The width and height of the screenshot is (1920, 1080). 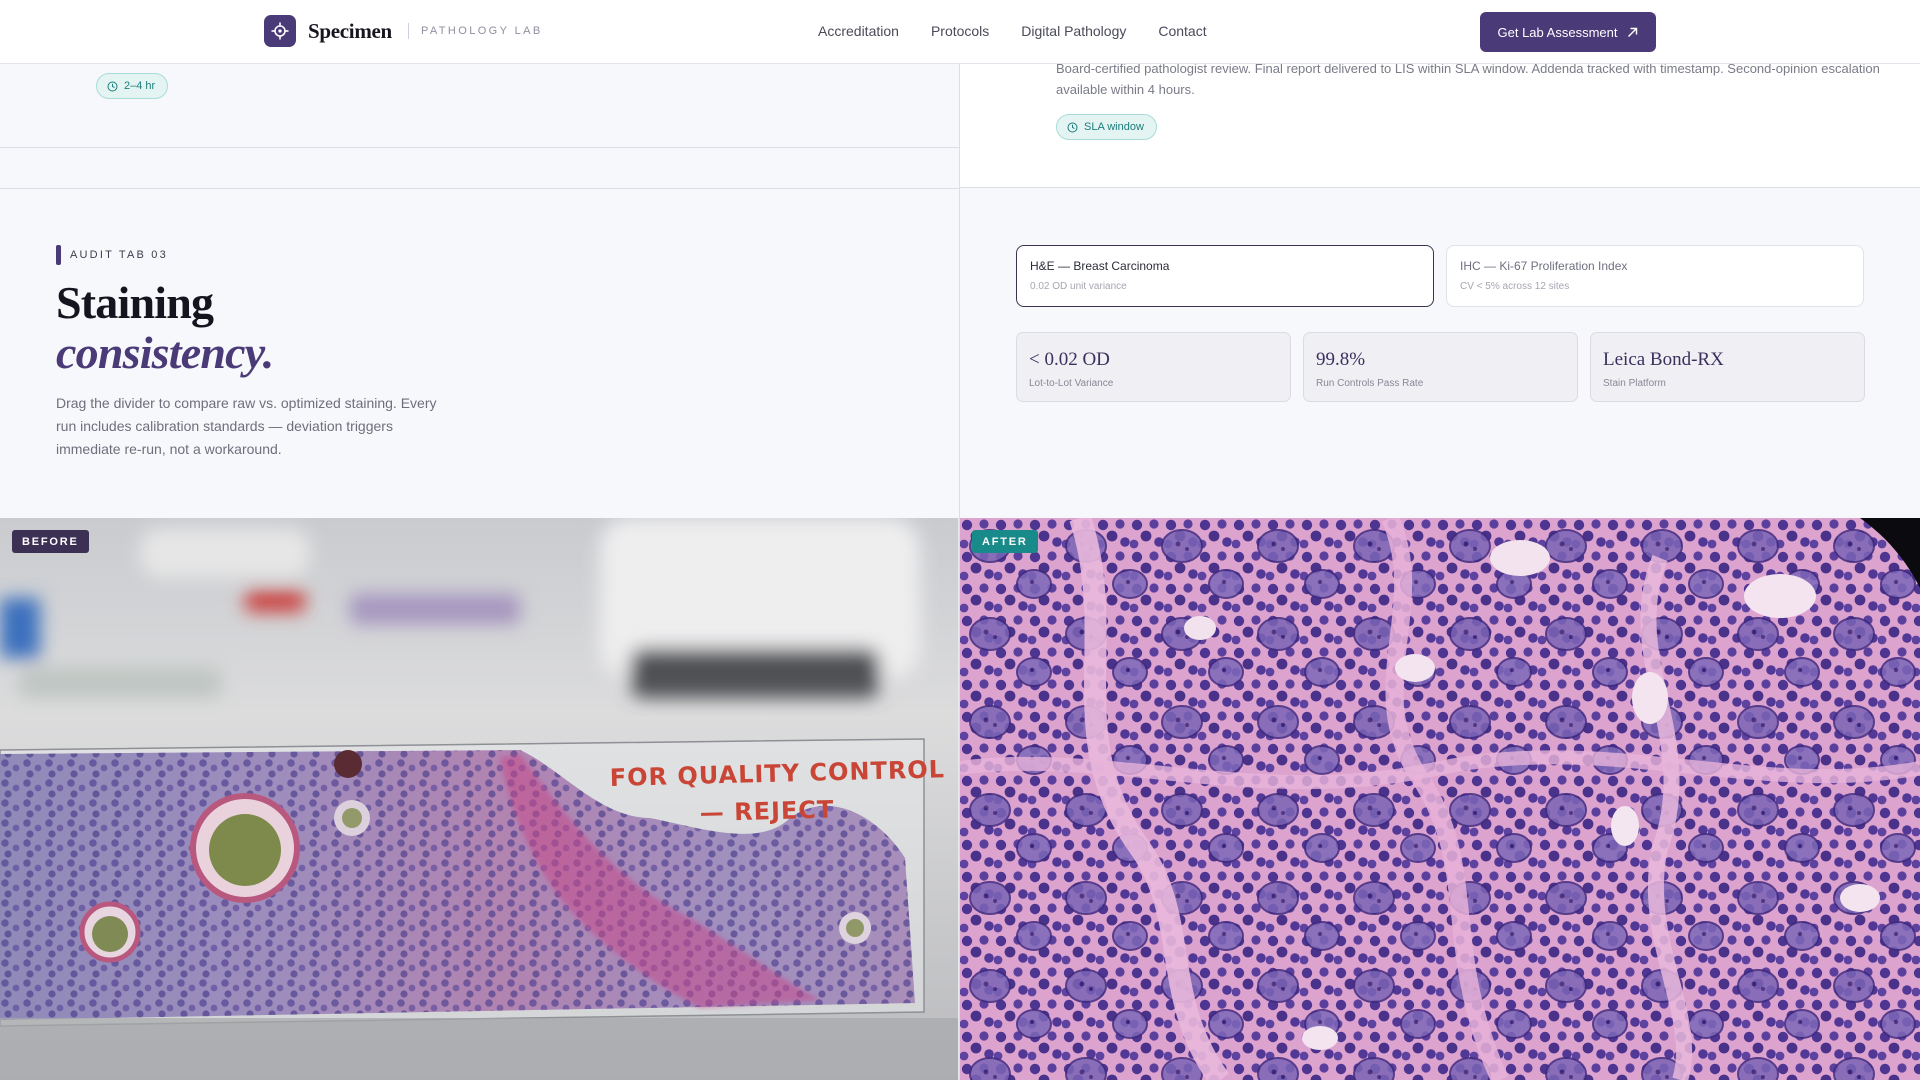 I want to click on metric-stain-platform: Leica Bond-RX Stain Platform, so click(x=1727, y=367).